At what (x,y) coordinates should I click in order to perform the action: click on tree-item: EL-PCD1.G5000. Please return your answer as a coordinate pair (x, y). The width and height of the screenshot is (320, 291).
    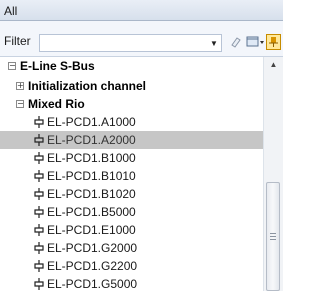
    Looking at the image, I should click on (85, 283).